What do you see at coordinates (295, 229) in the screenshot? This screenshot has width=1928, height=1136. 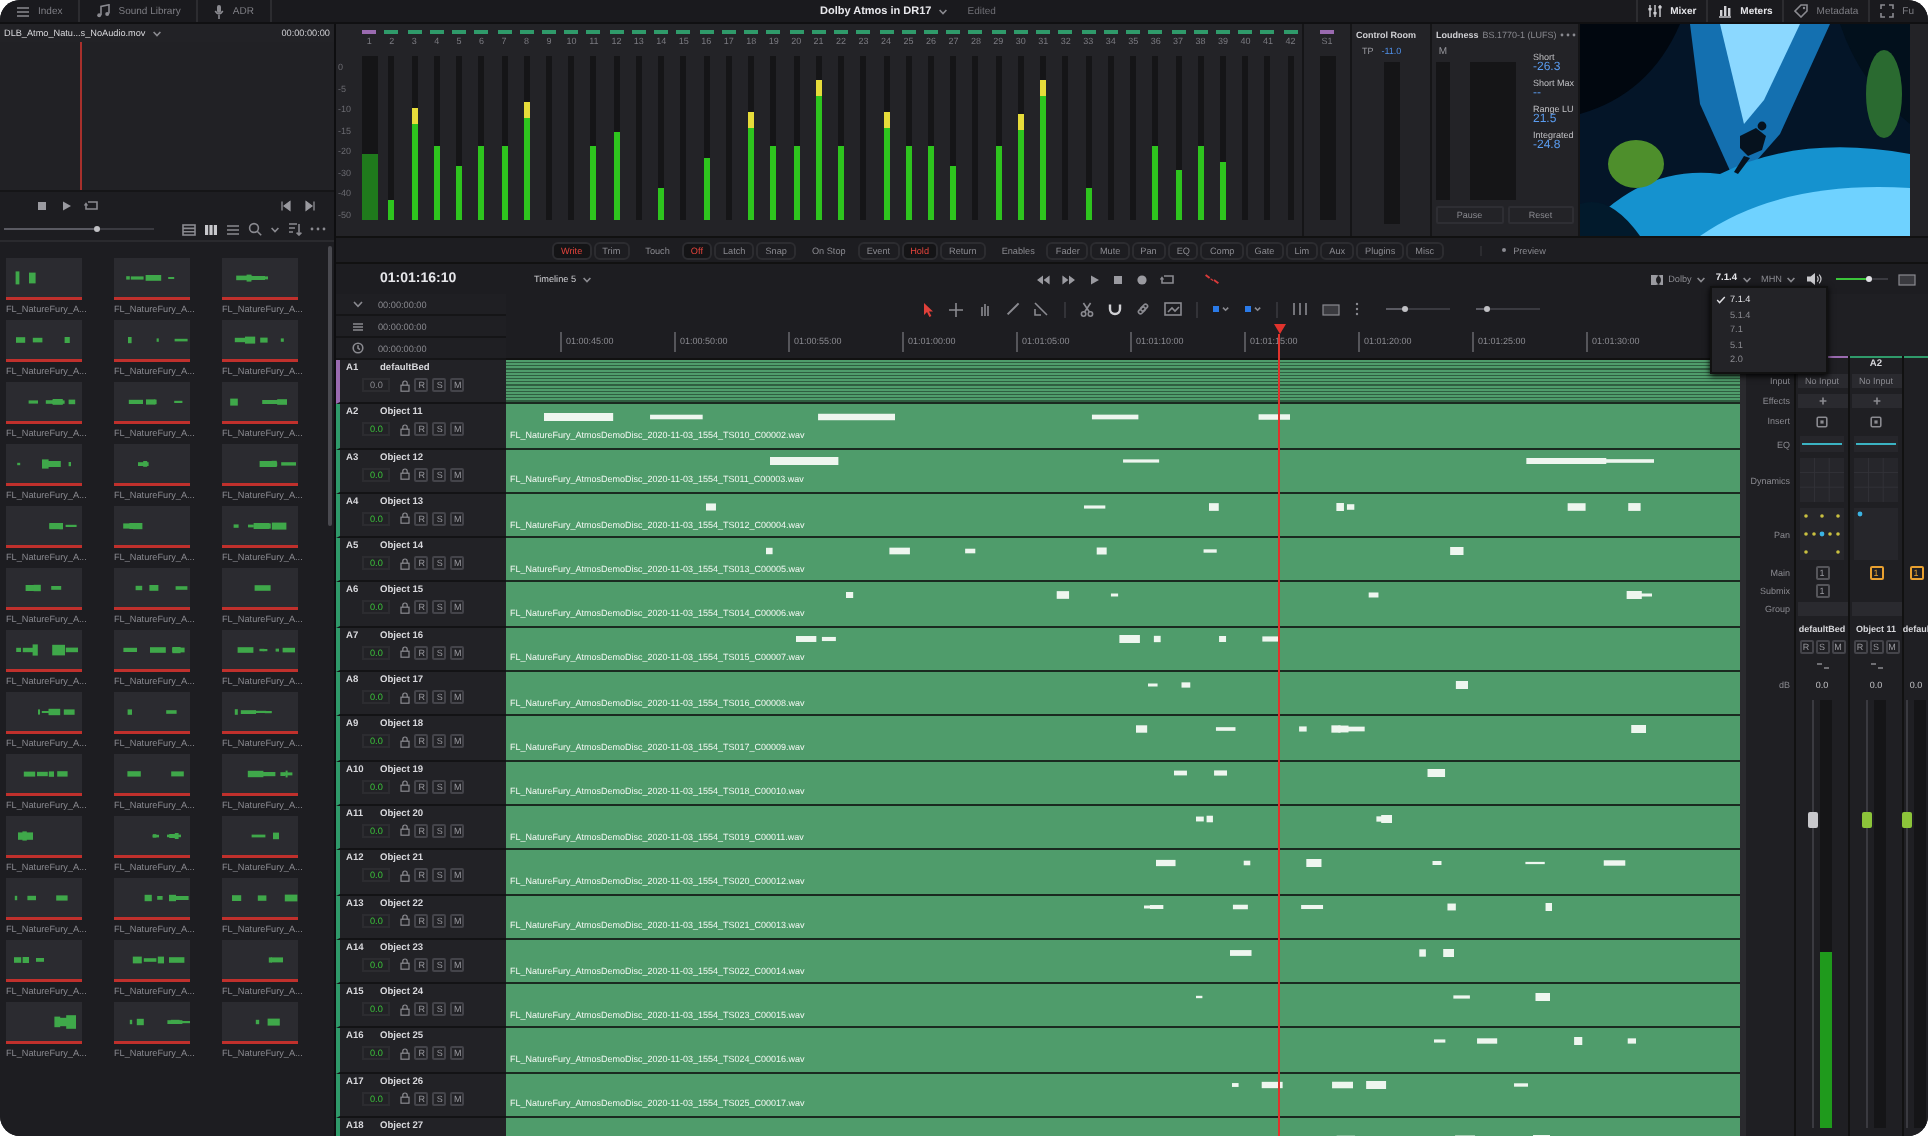 I see `sort-icon` at bounding box center [295, 229].